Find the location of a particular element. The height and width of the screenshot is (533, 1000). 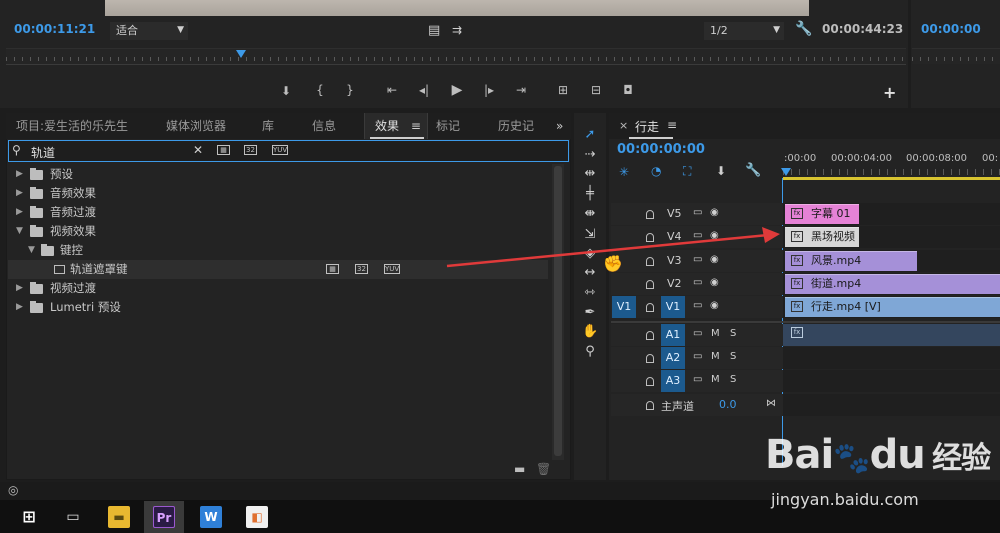

program-ruler is located at coordinates (956, 56).